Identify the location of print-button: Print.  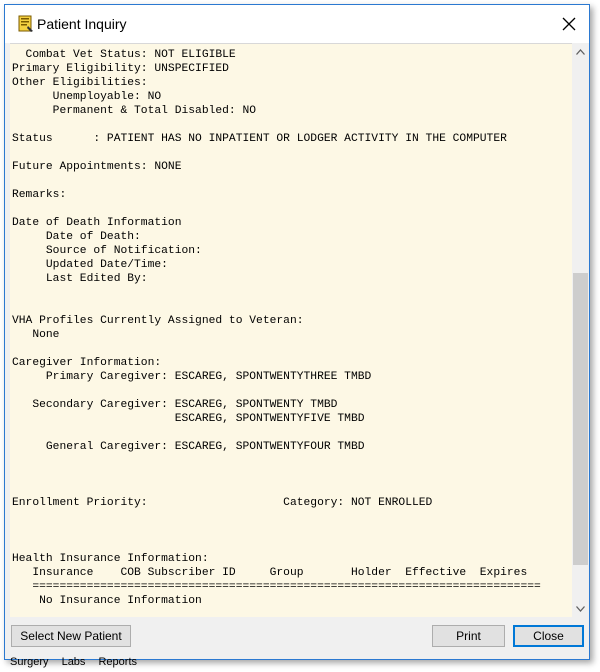
(468, 636).